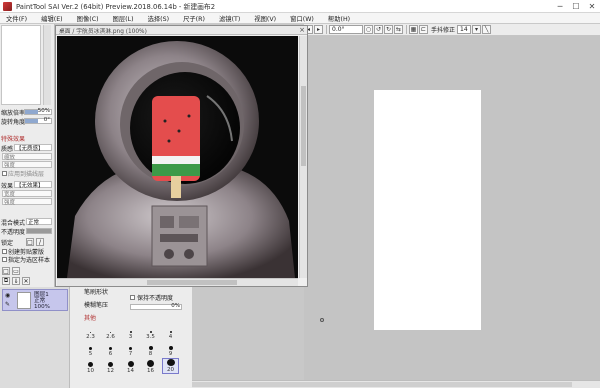 The width and height of the screenshot is (600, 388). I want to click on image-window-horizontal-scrollbar, so click(177, 282).